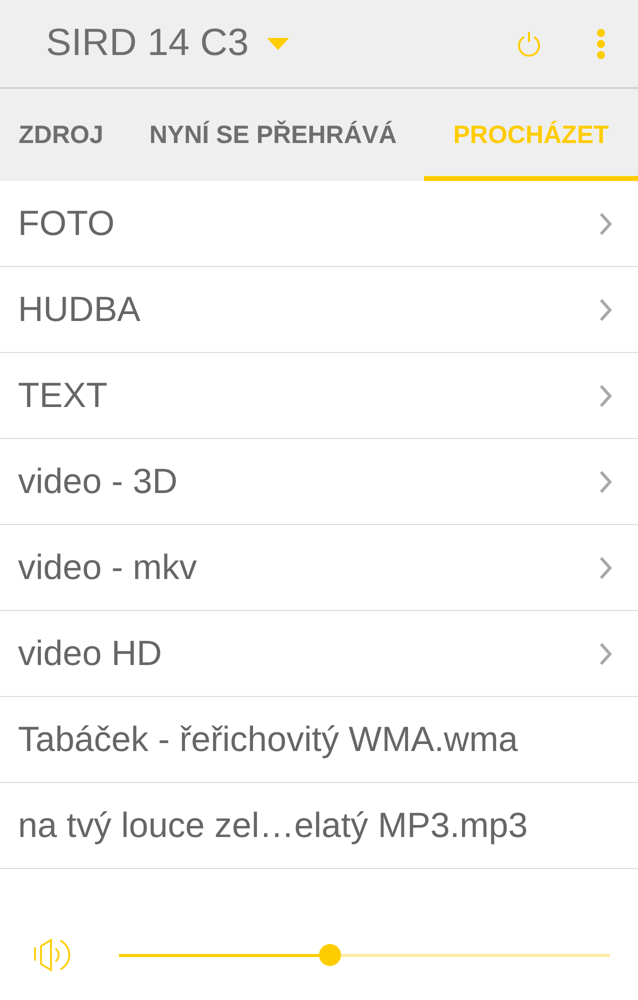  I want to click on dropdown-caret-icon, so click(277, 44).